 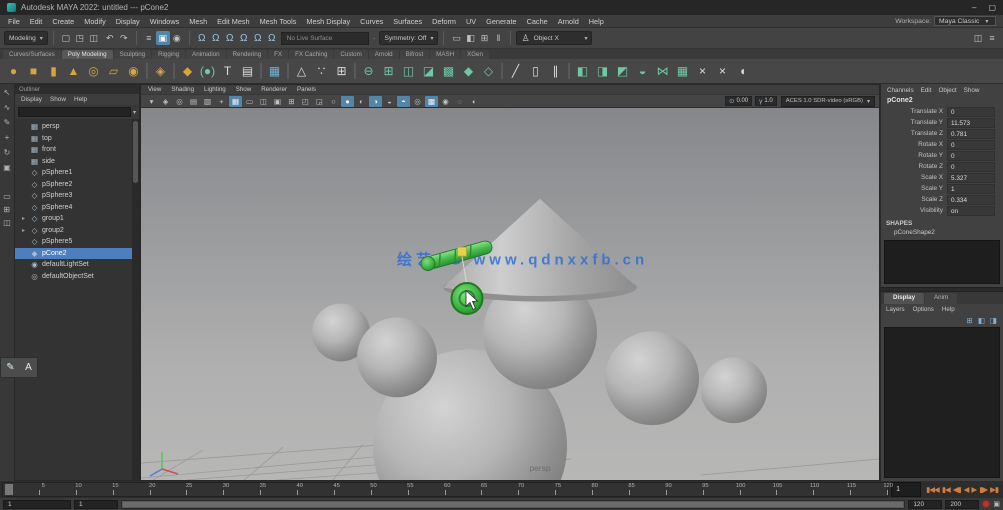 I want to click on animation-end-field: 200, so click(x=962, y=504).